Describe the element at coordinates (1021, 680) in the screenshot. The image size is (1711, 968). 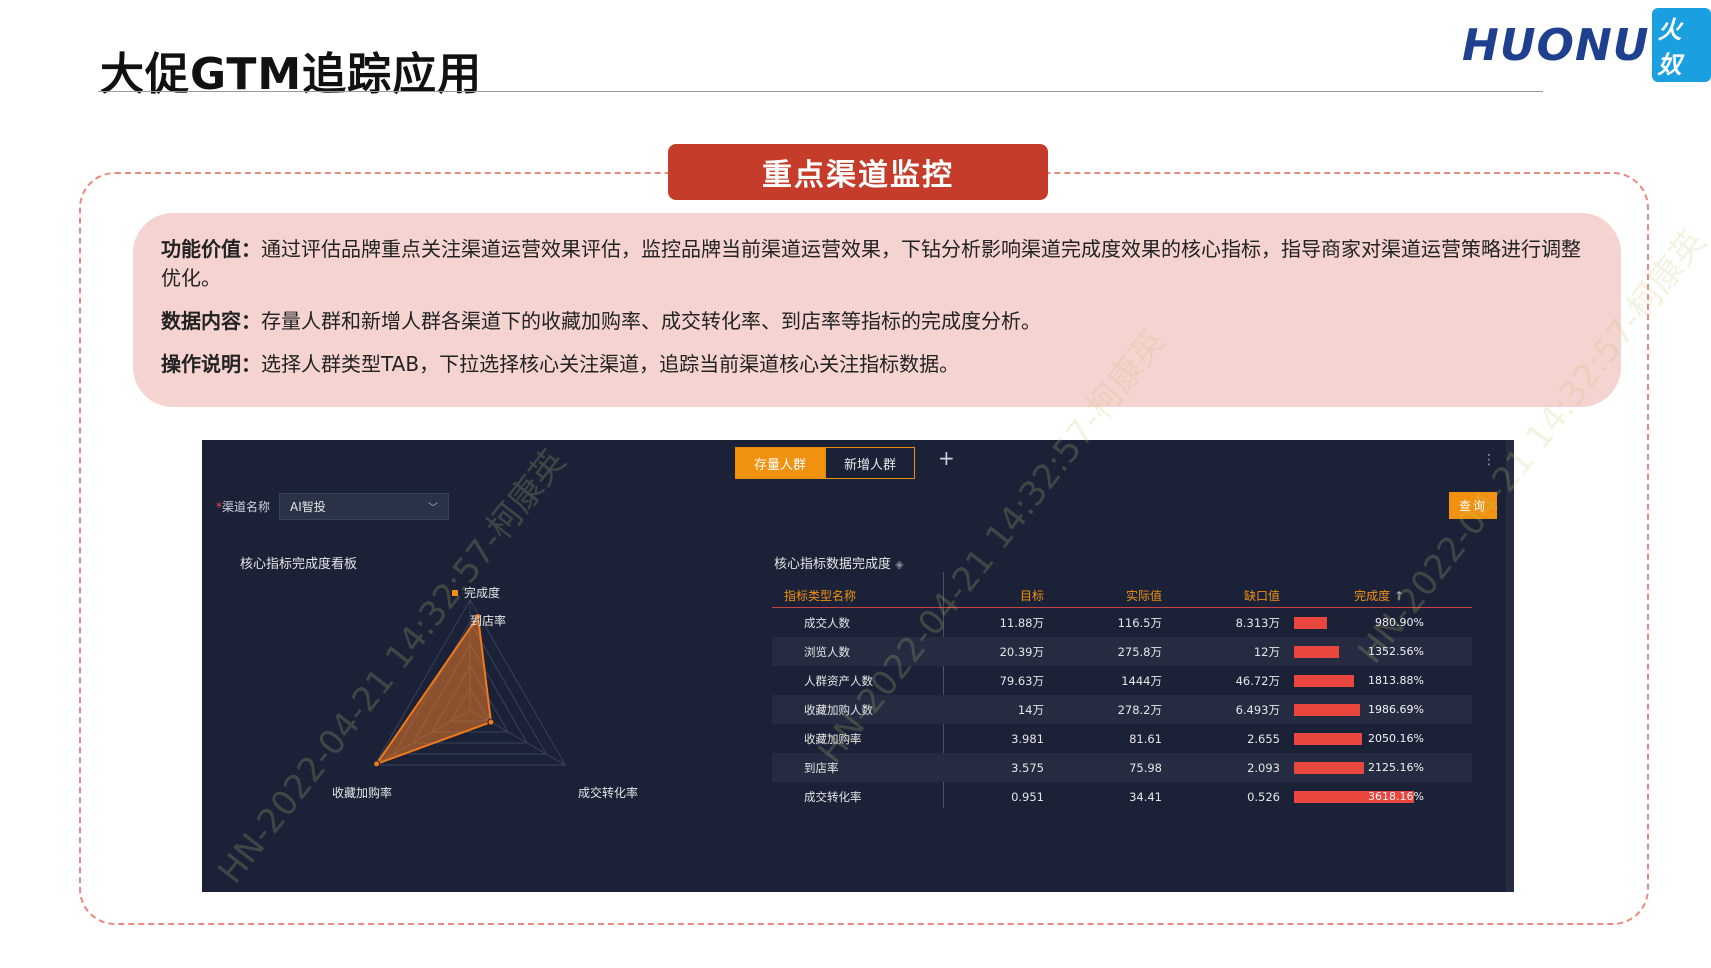
I see `cell-target: 79.63万` at that location.